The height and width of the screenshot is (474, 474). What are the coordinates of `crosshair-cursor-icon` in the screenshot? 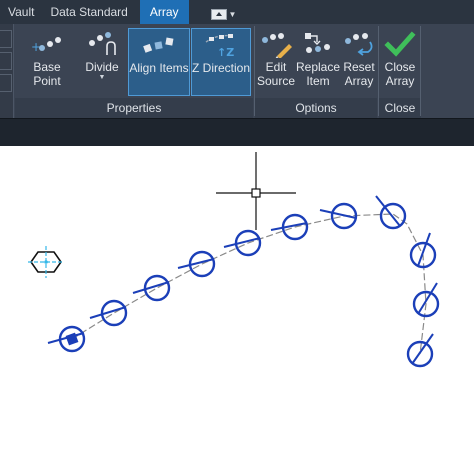 It's located at (256, 191).